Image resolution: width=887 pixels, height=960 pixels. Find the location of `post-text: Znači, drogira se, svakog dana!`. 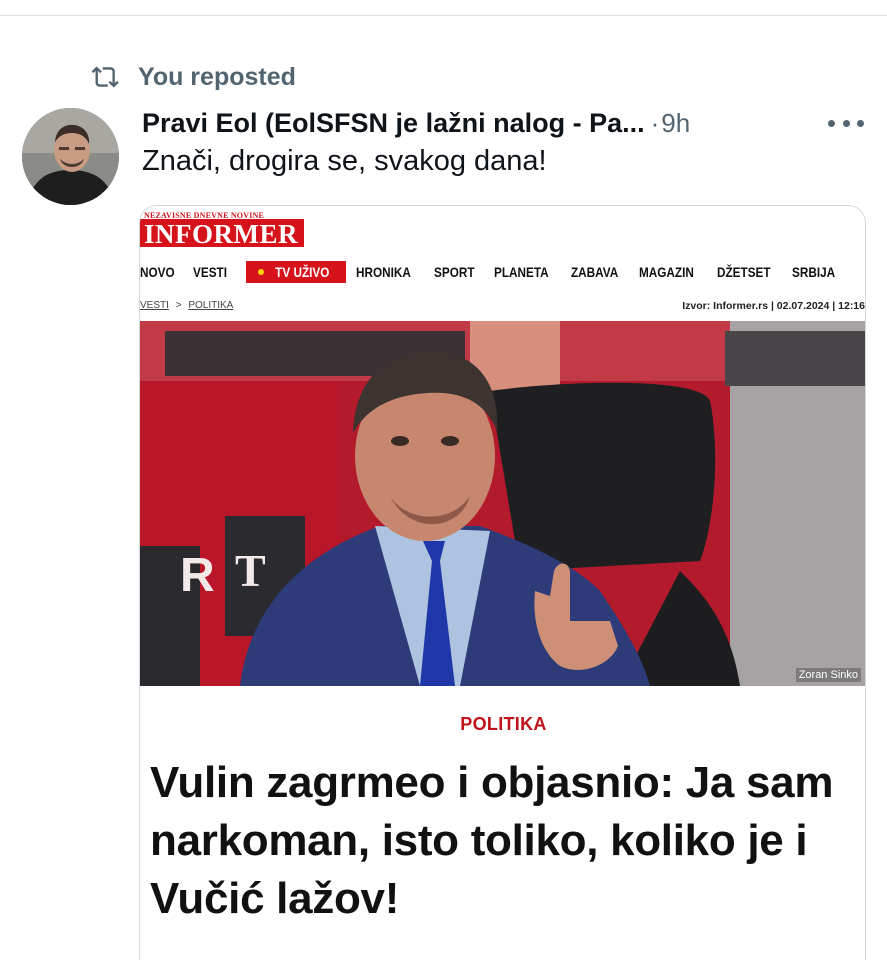

post-text: Znači, drogira se, svakog dana! is located at coordinates (344, 161).